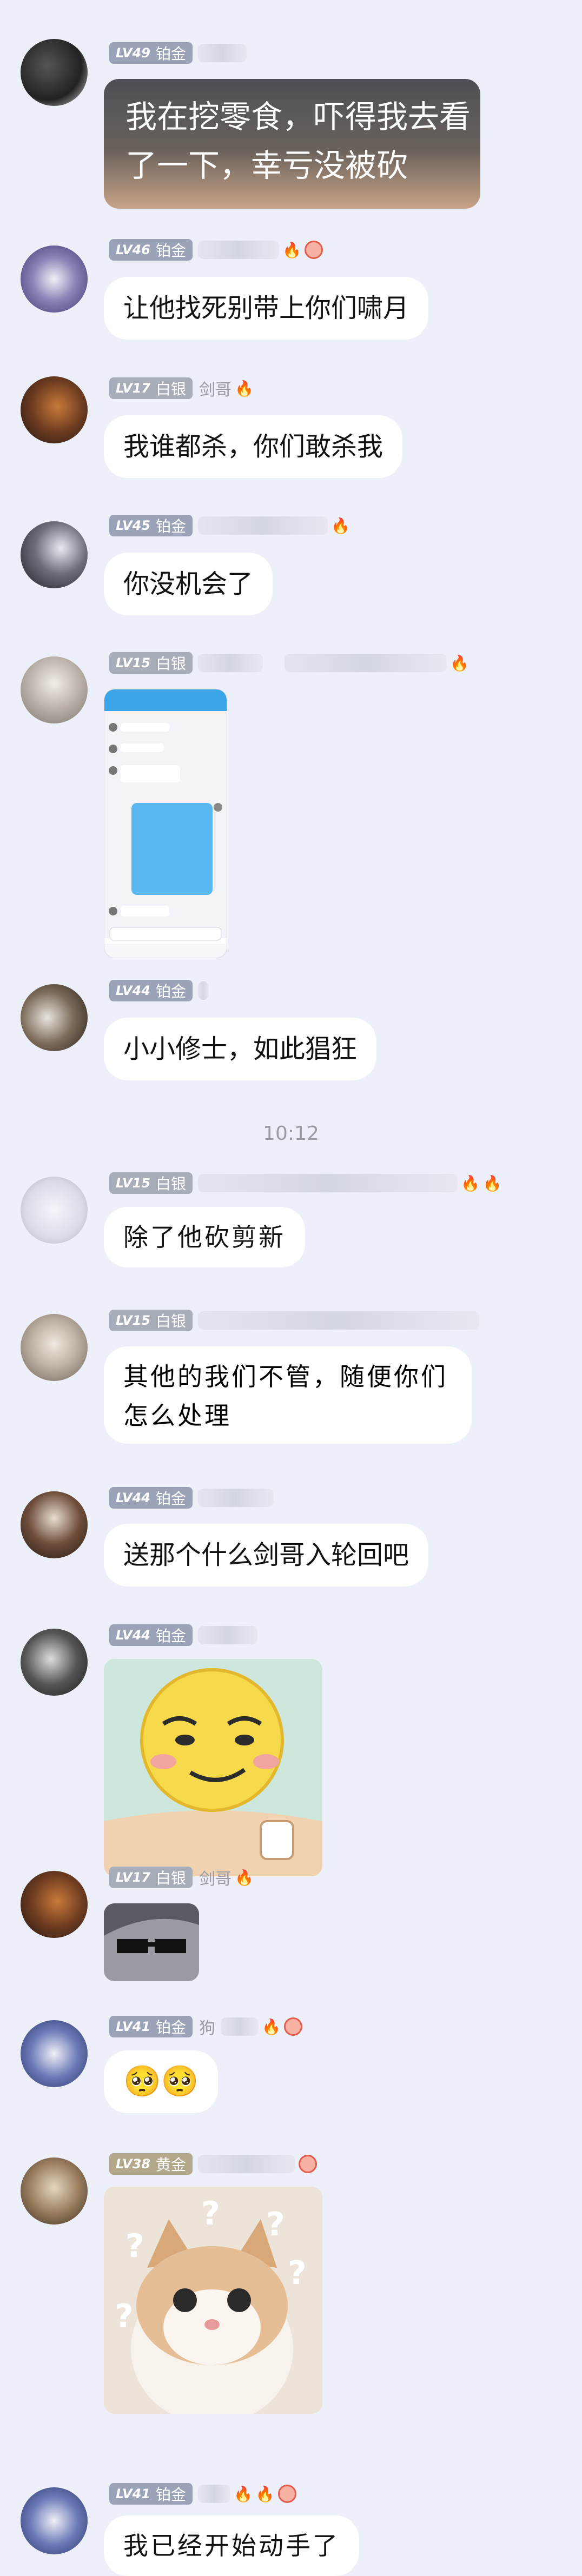 The height and width of the screenshot is (2576, 582). I want to click on message-bubble: 送那个什么剑哥入轮回吧, so click(267, 1555).